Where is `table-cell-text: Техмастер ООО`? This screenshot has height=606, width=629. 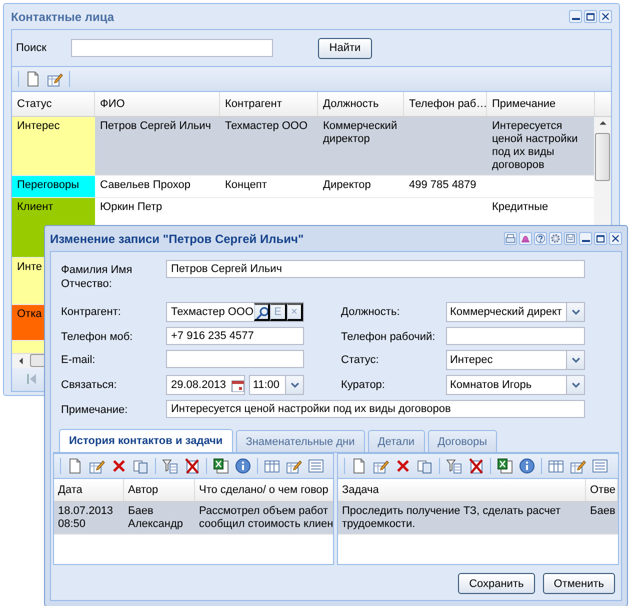 table-cell-text: Техмастер ООО is located at coordinates (266, 126).